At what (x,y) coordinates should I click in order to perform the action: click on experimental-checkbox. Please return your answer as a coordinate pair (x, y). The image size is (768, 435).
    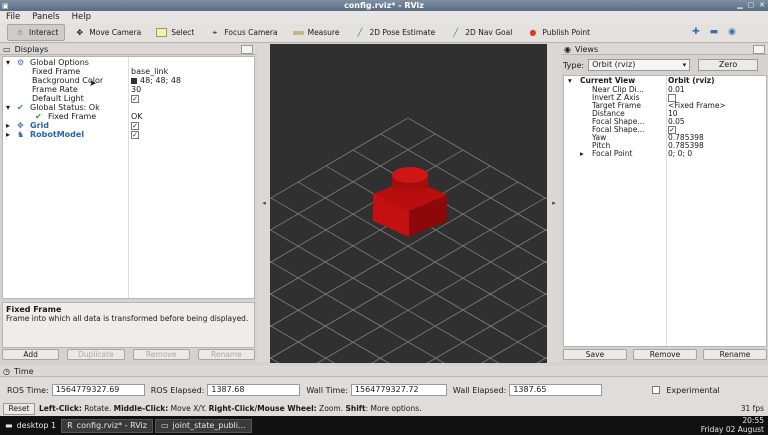
    Looking at the image, I should click on (656, 390).